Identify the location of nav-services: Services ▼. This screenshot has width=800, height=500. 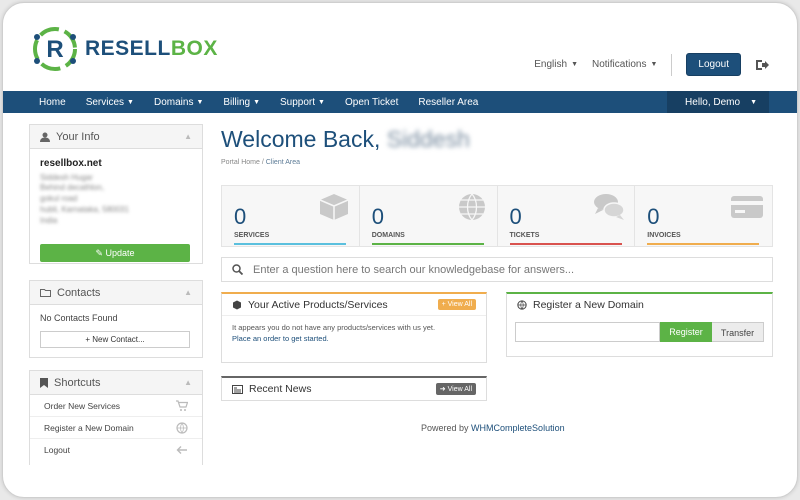
(110, 102).